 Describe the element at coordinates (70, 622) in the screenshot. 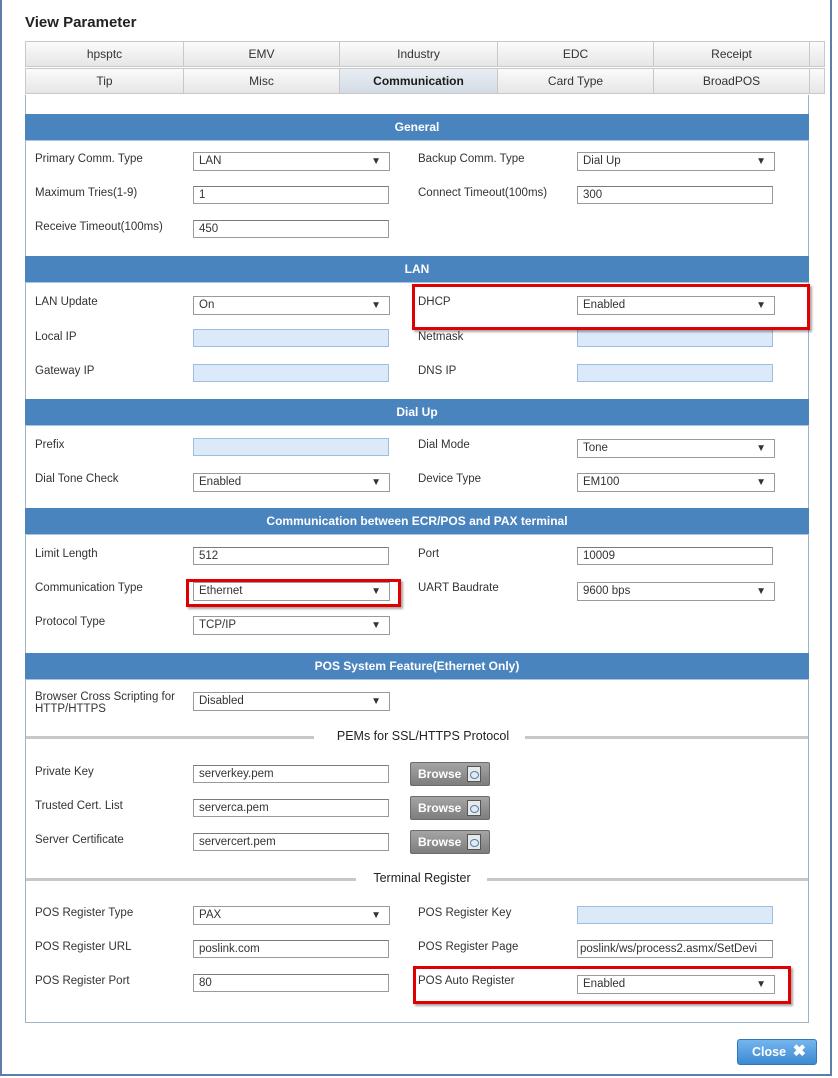

I see `protocol-type-label: Protocol Type` at that location.